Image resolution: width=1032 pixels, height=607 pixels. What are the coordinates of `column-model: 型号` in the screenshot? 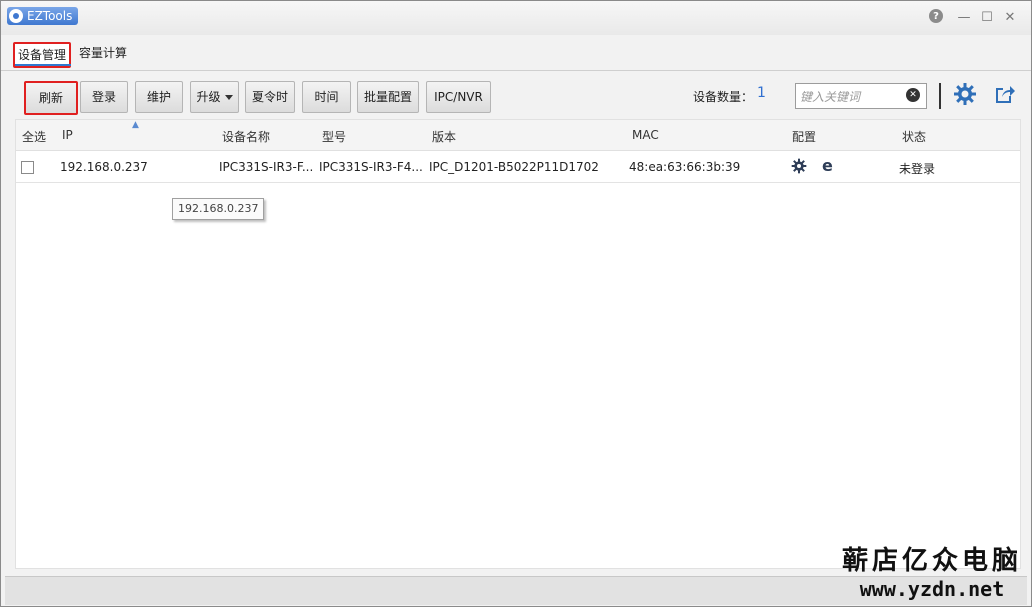 It's located at (334, 136).